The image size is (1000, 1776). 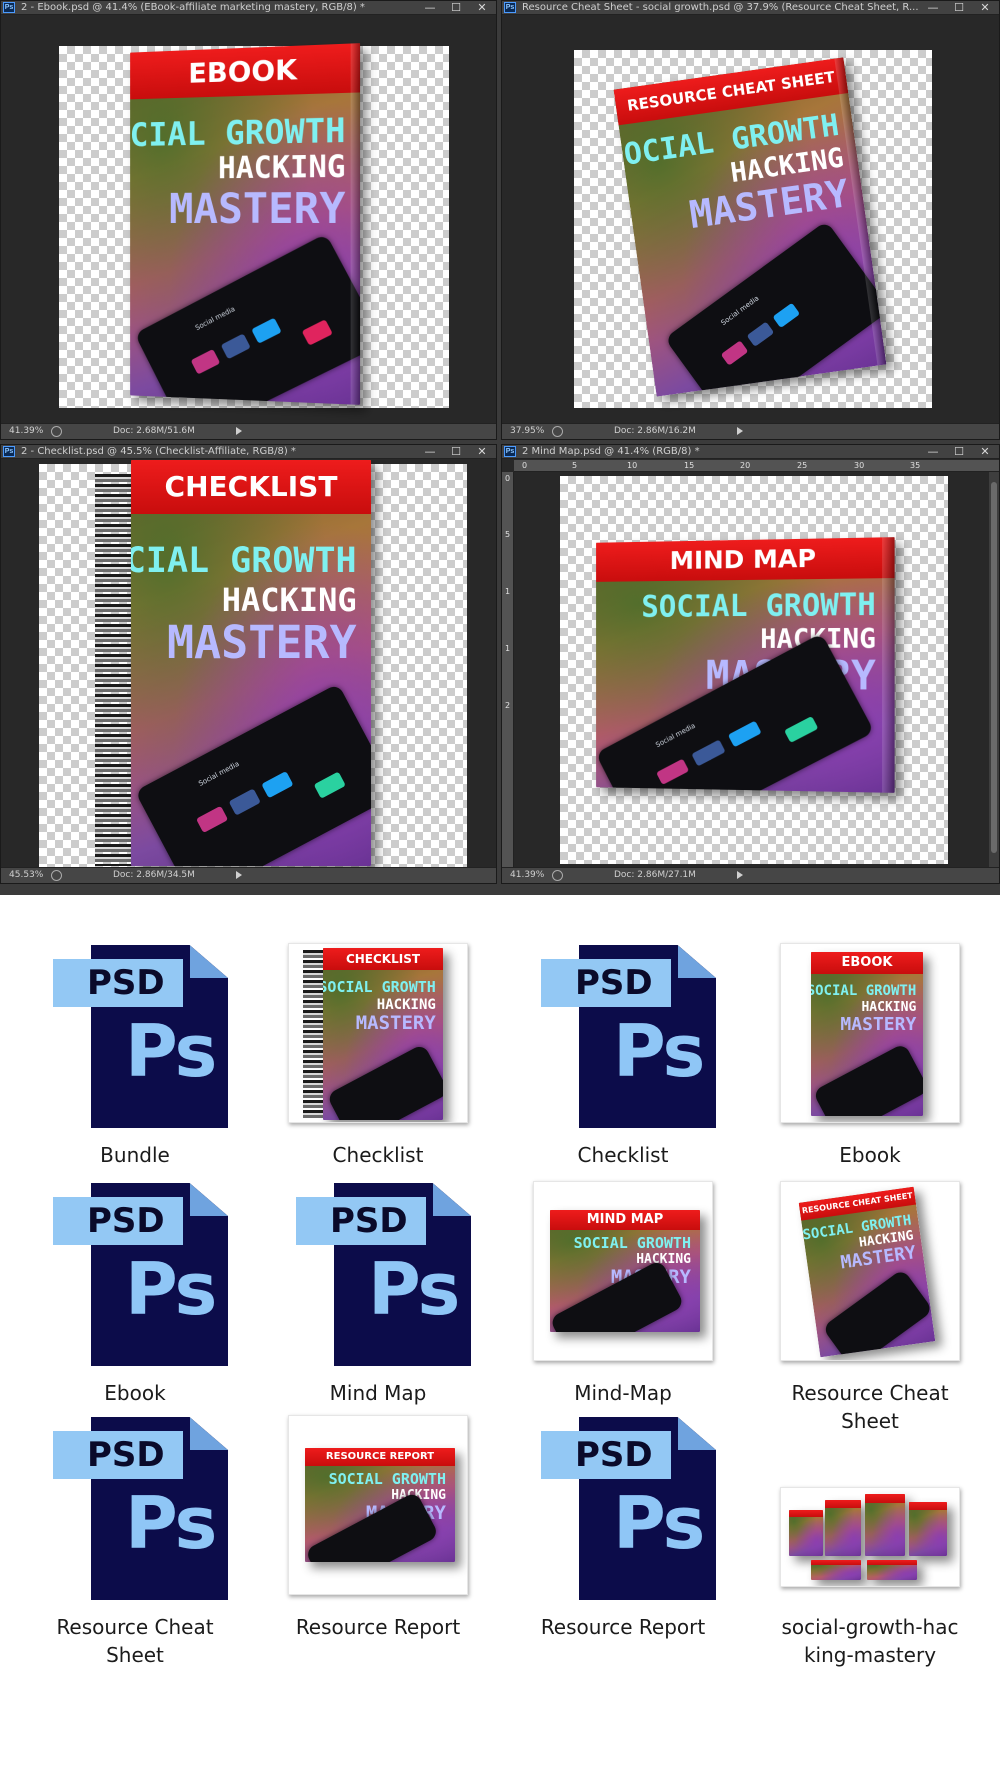 What do you see at coordinates (623, 1627) in the screenshot?
I see `file-label: Resource Report` at bounding box center [623, 1627].